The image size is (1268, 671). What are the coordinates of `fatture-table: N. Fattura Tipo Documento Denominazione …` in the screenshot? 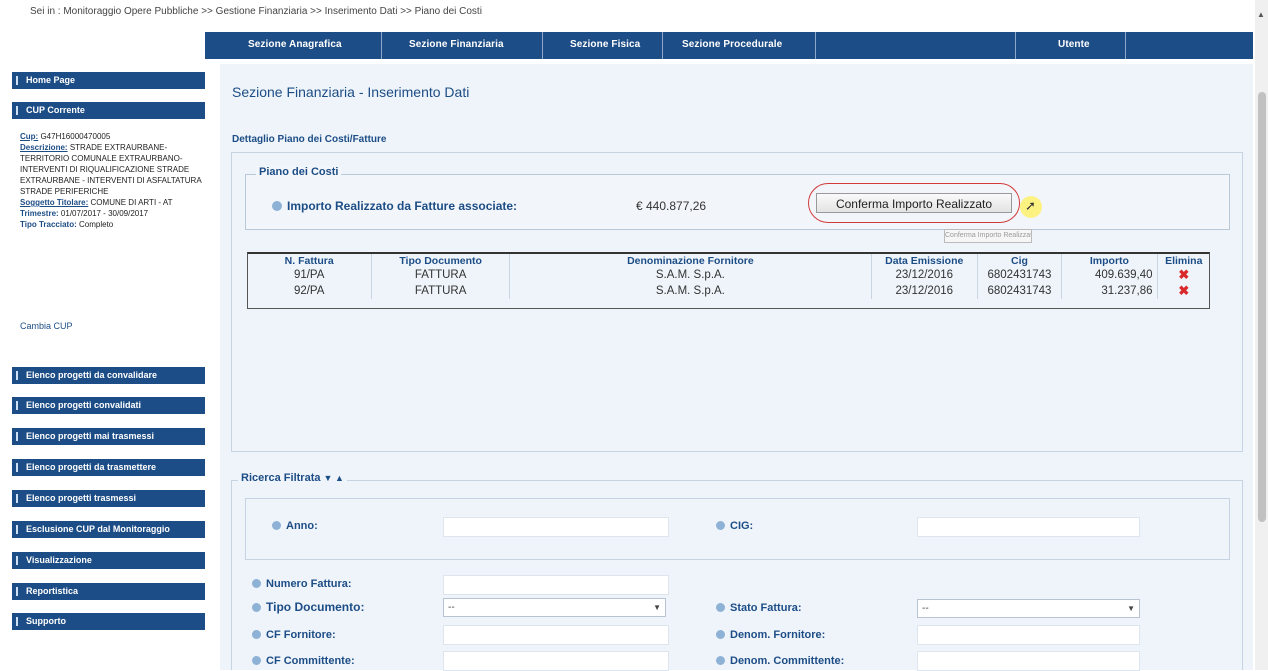 It's located at (728, 276).